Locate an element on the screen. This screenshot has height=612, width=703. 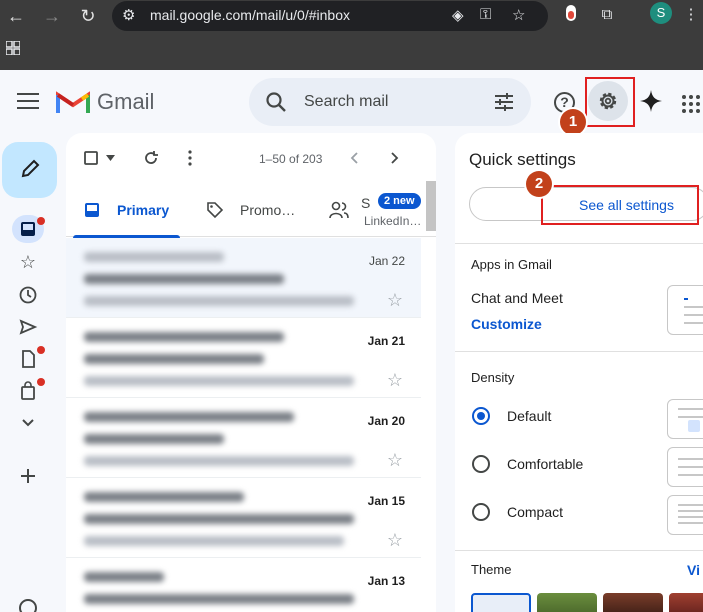
extension-icon is located at coordinates (571, 15).